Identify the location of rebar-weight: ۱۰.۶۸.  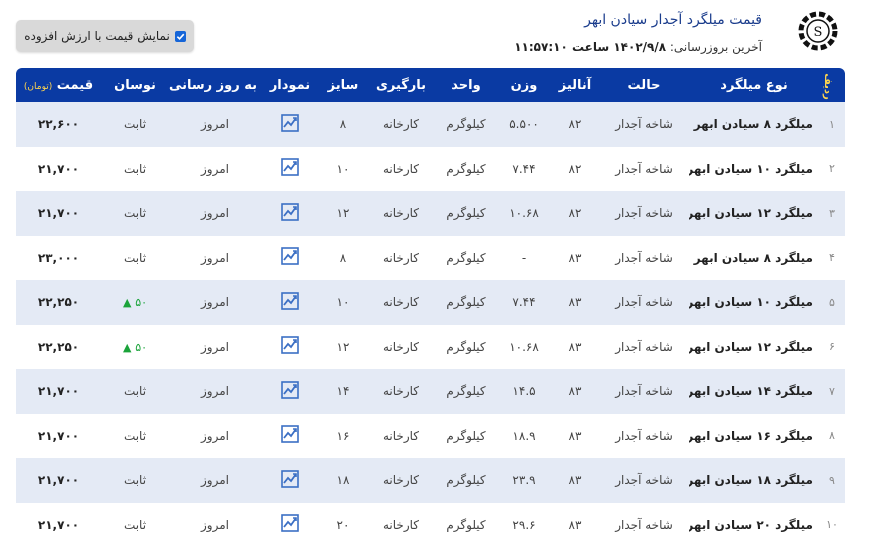
(524, 213).